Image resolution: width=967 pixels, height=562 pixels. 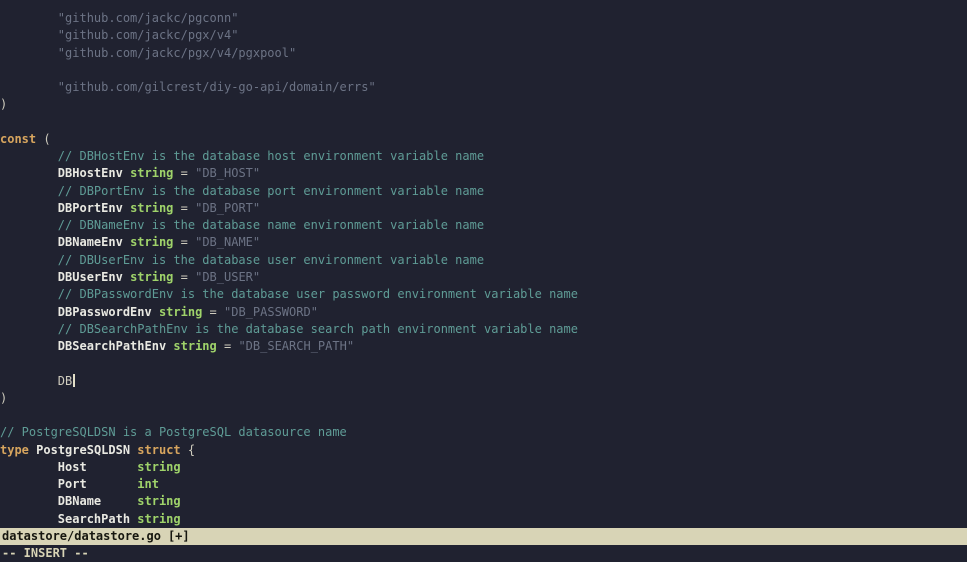 What do you see at coordinates (228, 276) in the screenshot?
I see `code-token: "DB_USER"` at bounding box center [228, 276].